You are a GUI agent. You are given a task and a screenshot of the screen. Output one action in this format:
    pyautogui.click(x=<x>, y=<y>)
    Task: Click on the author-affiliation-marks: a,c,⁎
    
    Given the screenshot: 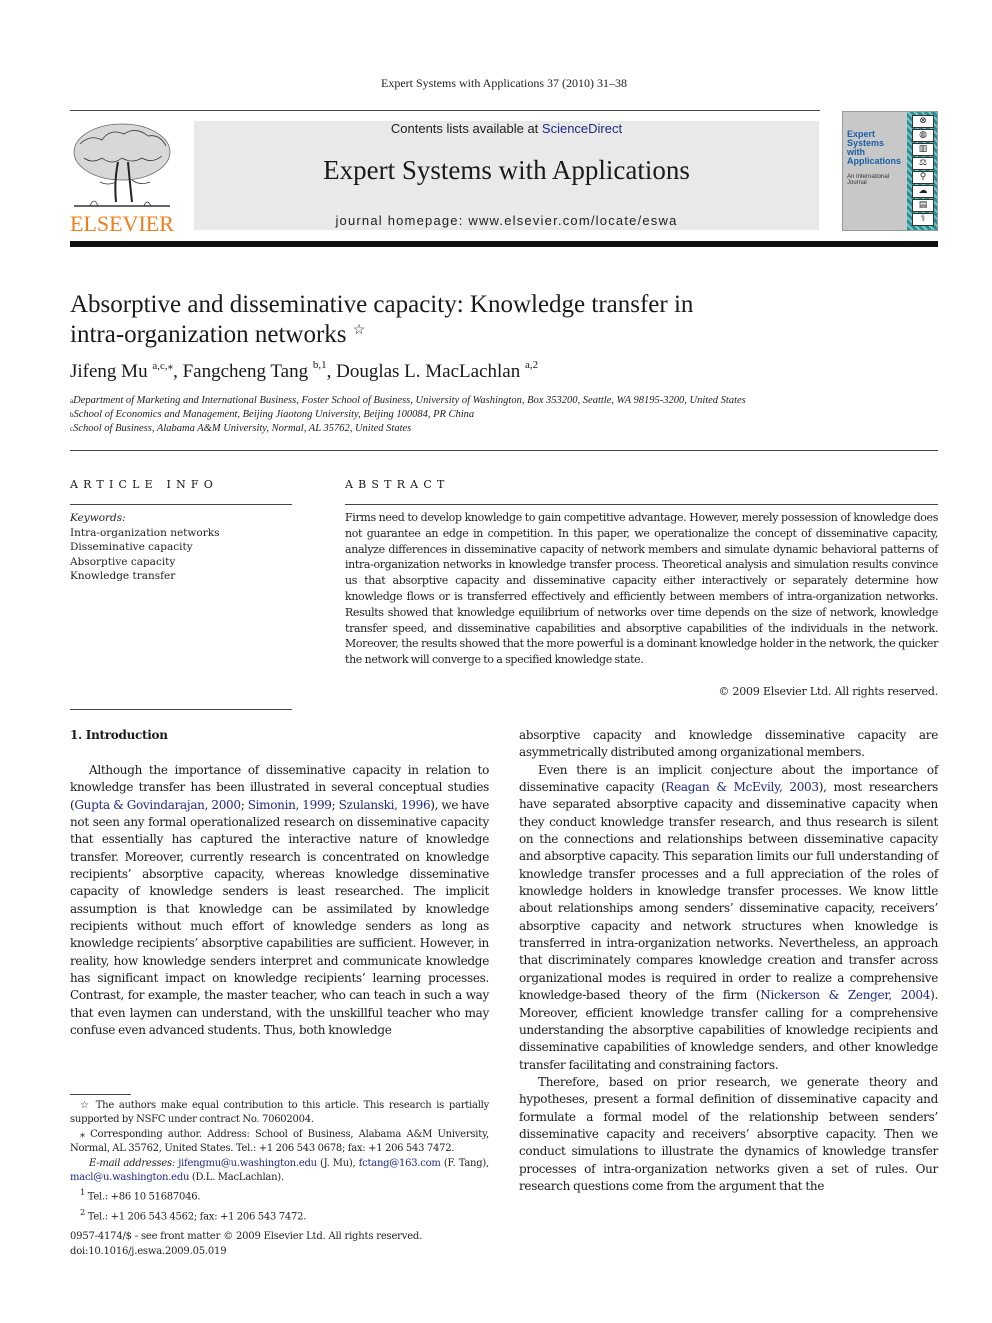 What is the action you would take?
    pyautogui.click(x=162, y=366)
    